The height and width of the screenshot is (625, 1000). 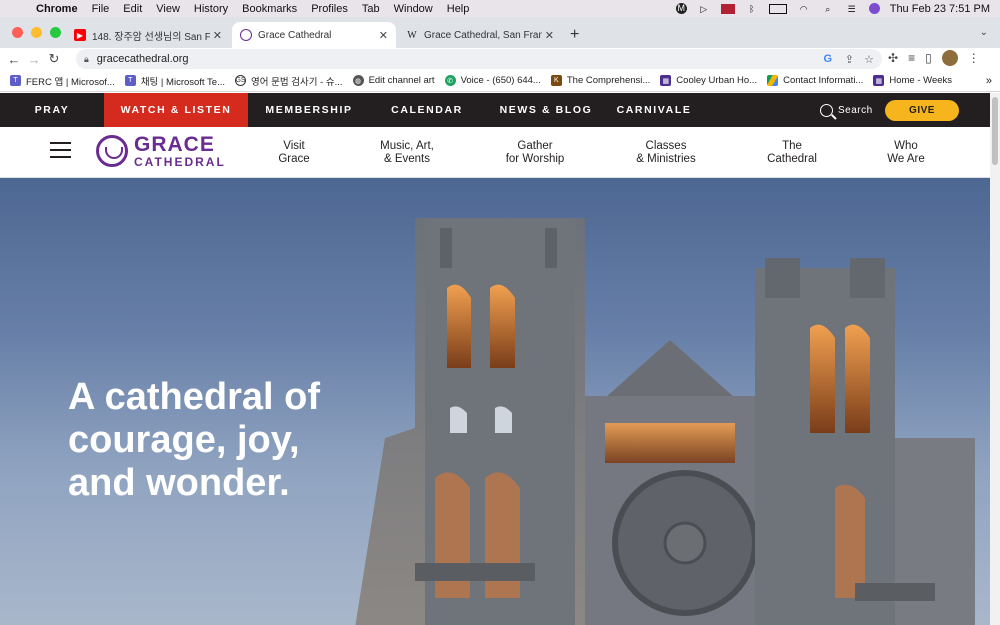 I want to click on address-url: gracecathedral.org, so click(x=143, y=59).